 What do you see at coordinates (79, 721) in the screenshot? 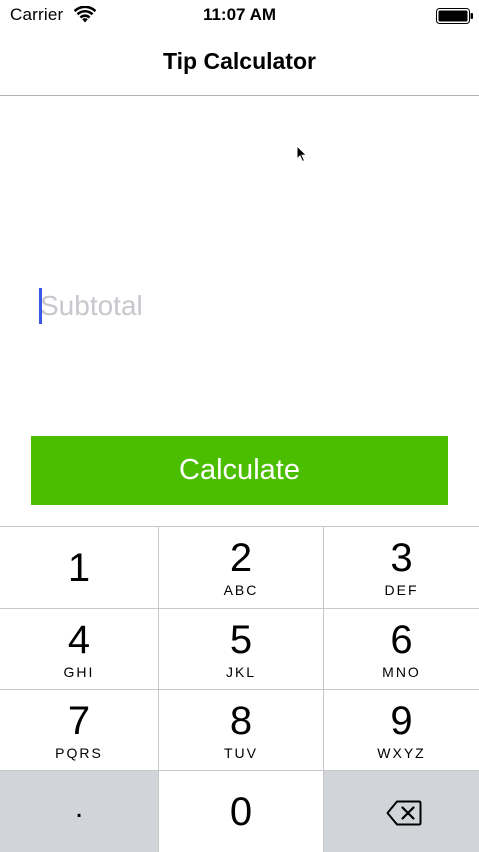
I see `key-digit: 7` at bounding box center [79, 721].